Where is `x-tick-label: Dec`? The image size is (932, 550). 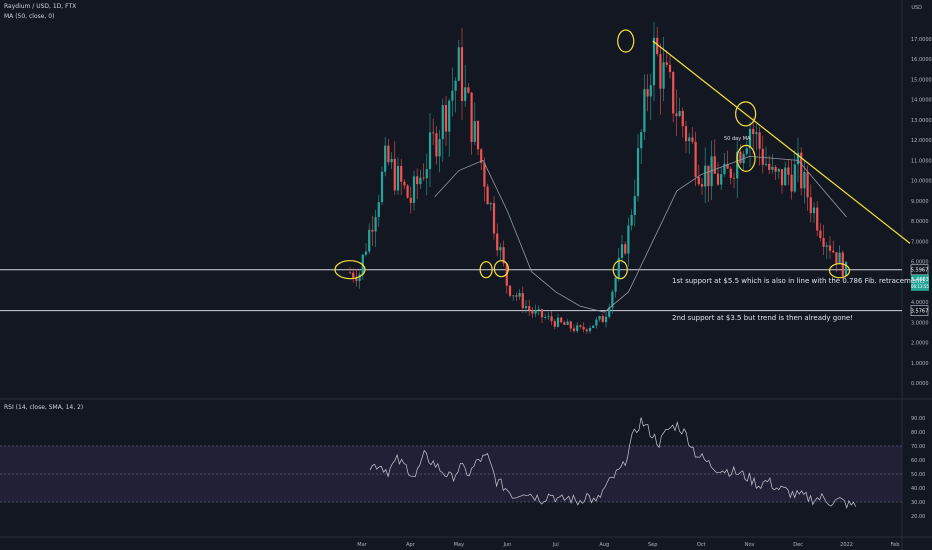 x-tick-label: Dec is located at coordinates (798, 545).